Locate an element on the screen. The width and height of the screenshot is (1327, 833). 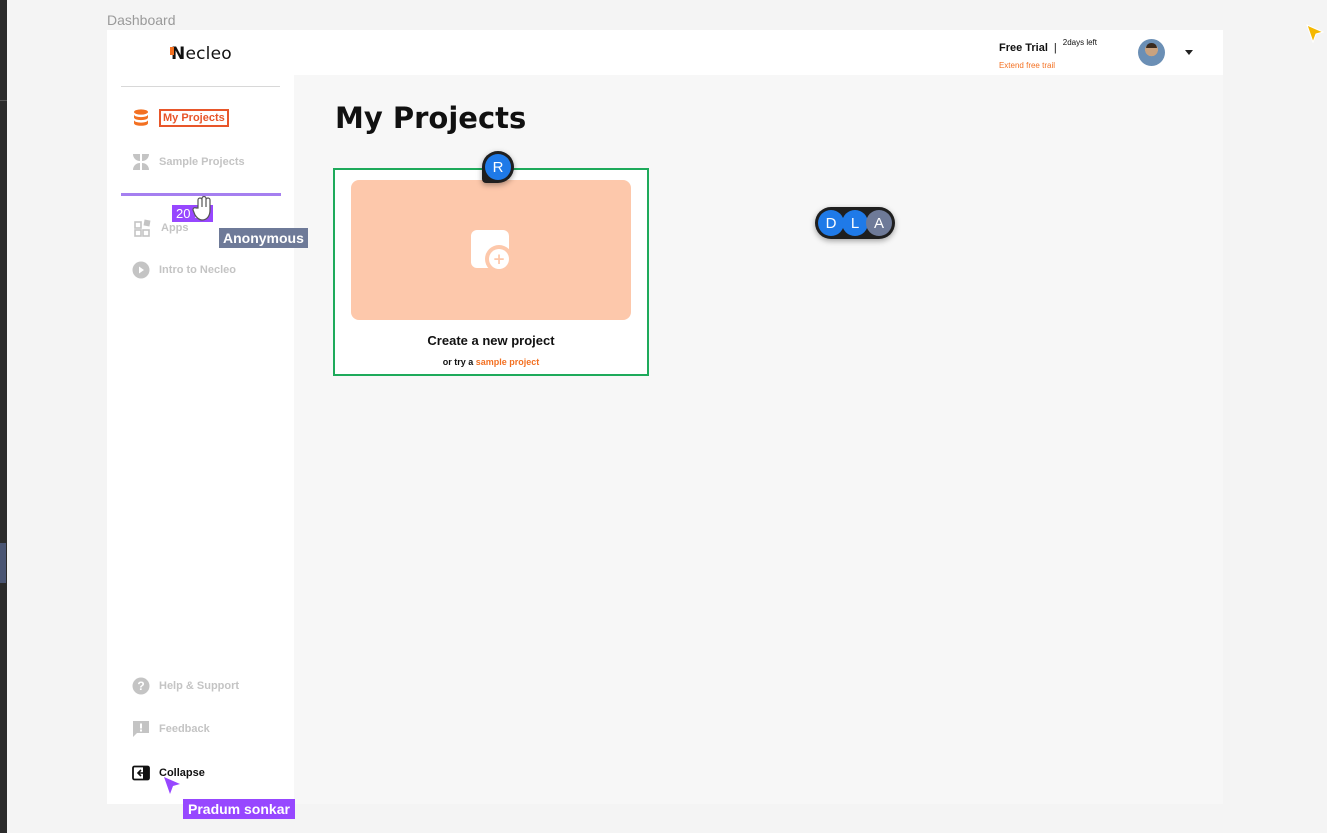
sidebar-item-label: Intro to Necleo is located at coordinates (198, 270).